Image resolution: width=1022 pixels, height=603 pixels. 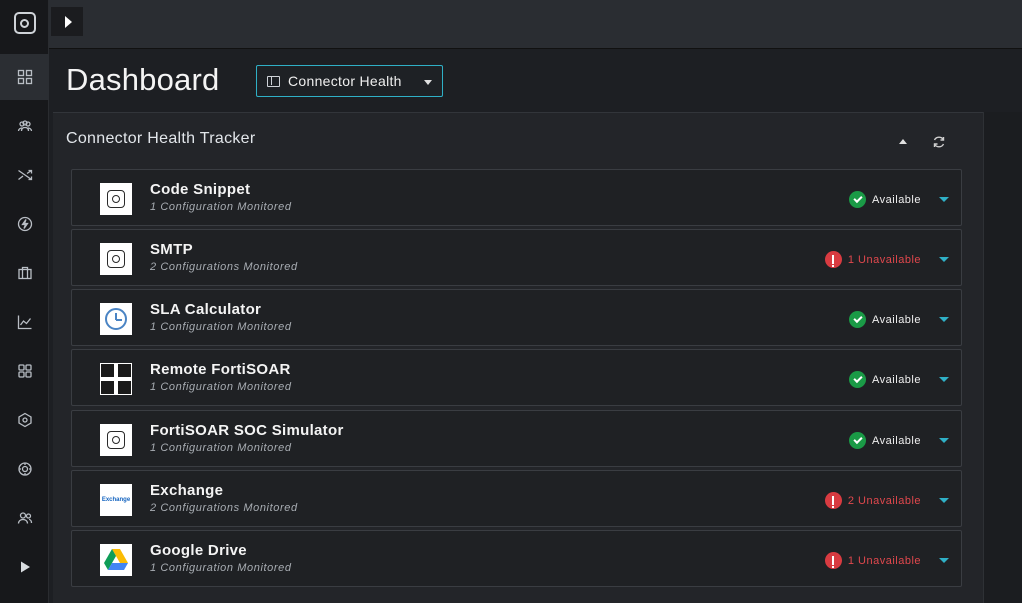 What do you see at coordinates (428, 82) in the screenshot?
I see `chevron-down-icon` at bounding box center [428, 82].